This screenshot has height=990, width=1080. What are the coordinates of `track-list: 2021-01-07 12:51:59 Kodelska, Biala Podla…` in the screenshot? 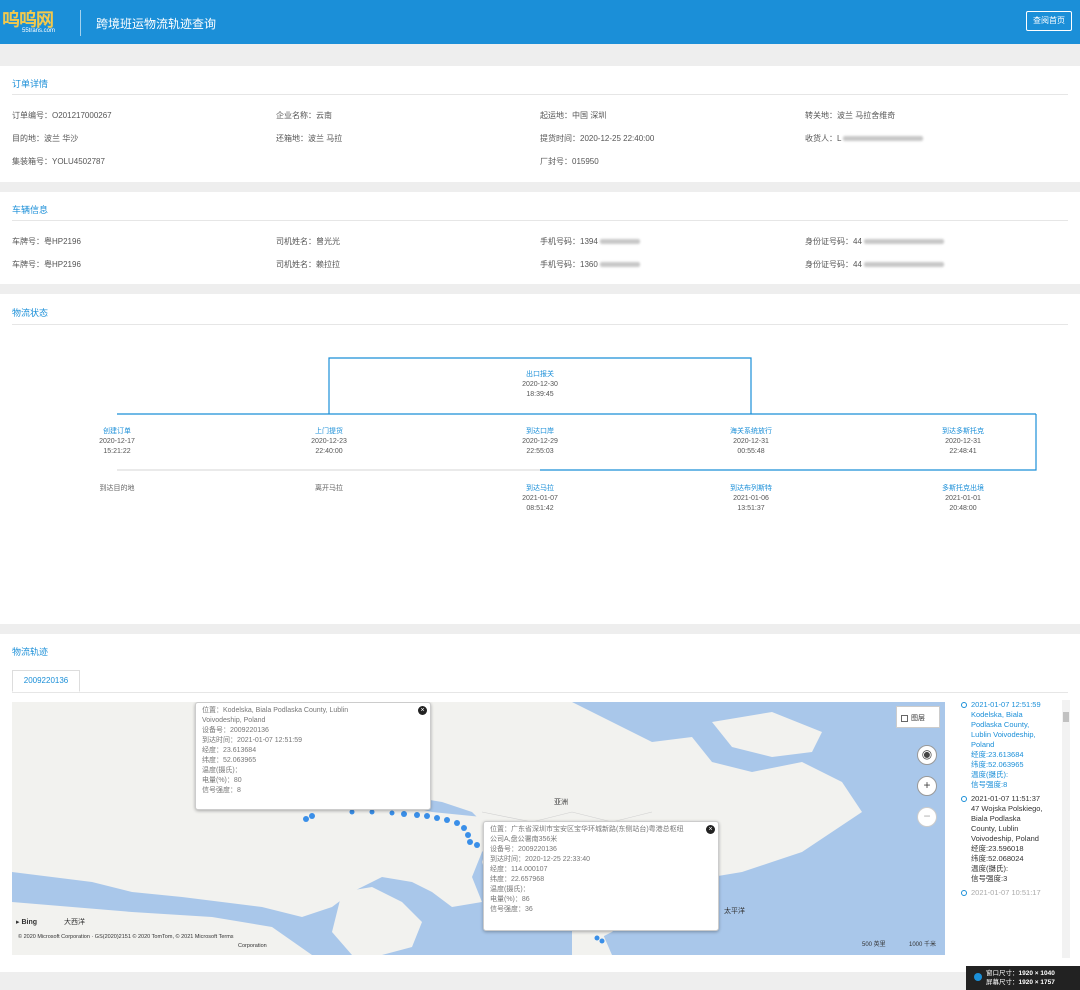 It's located at (1013, 829).